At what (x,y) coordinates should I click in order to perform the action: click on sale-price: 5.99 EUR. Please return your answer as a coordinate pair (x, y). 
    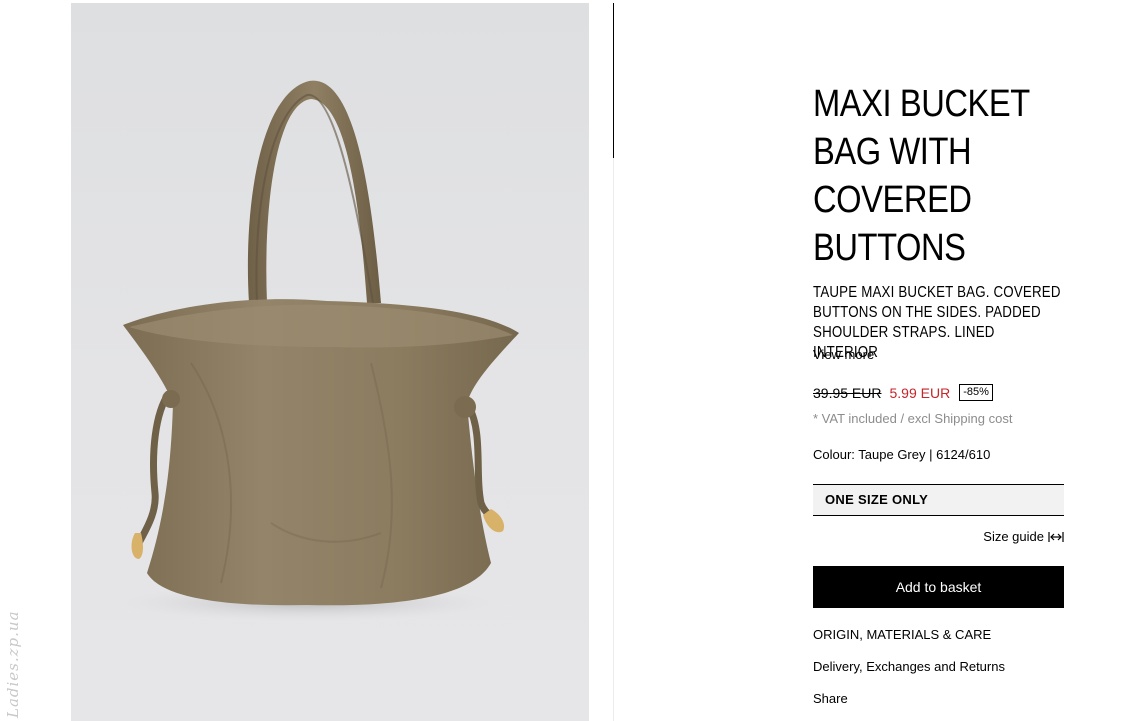
    Looking at the image, I should click on (920, 392).